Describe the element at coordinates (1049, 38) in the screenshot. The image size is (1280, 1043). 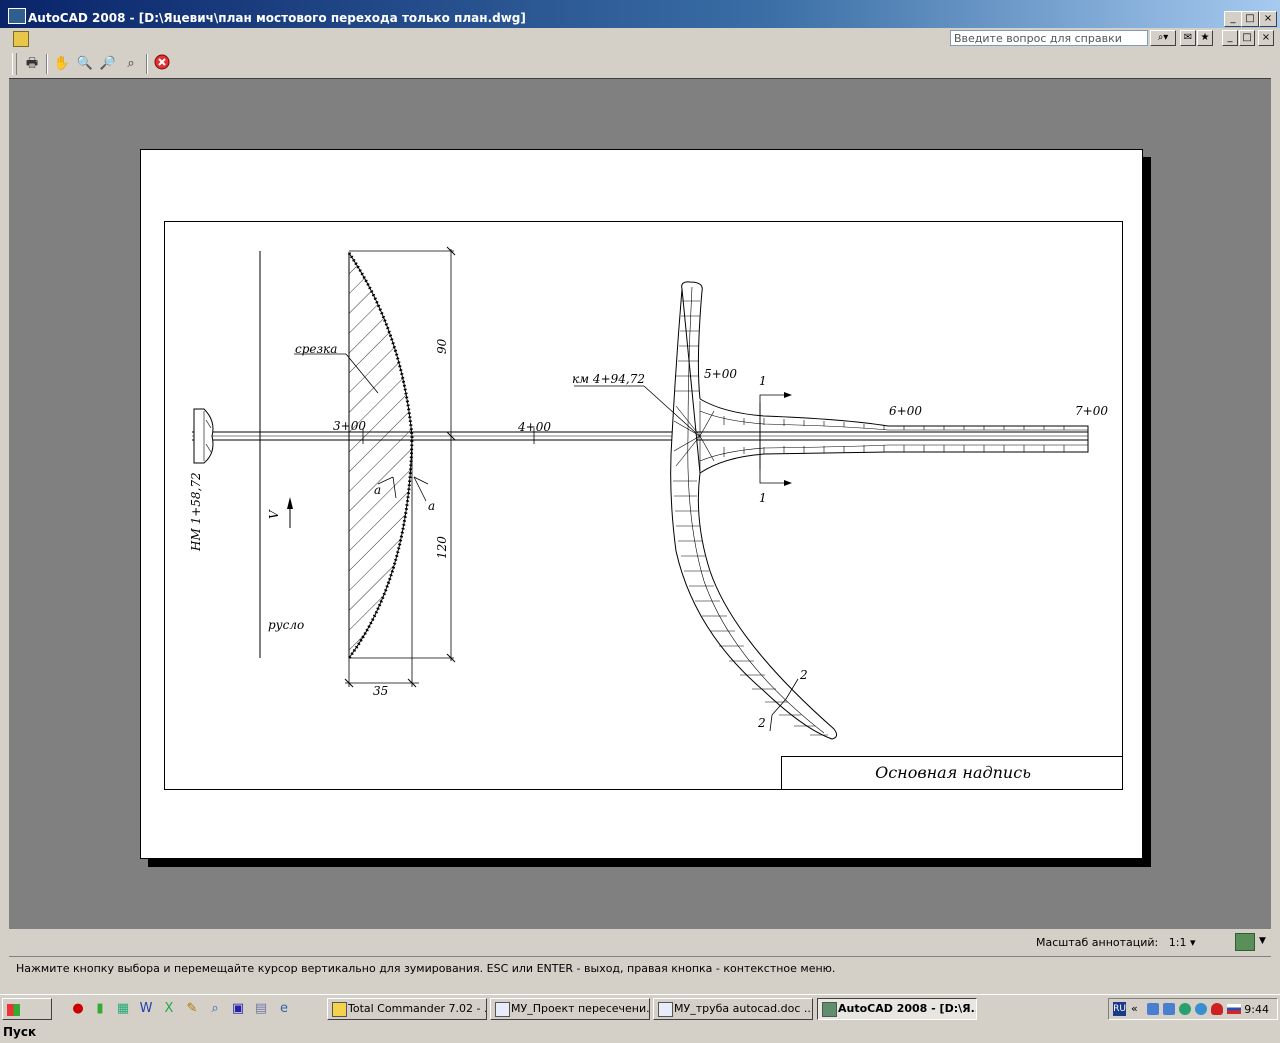
I see `help-search-input: Введите вопрос для справки` at that location.